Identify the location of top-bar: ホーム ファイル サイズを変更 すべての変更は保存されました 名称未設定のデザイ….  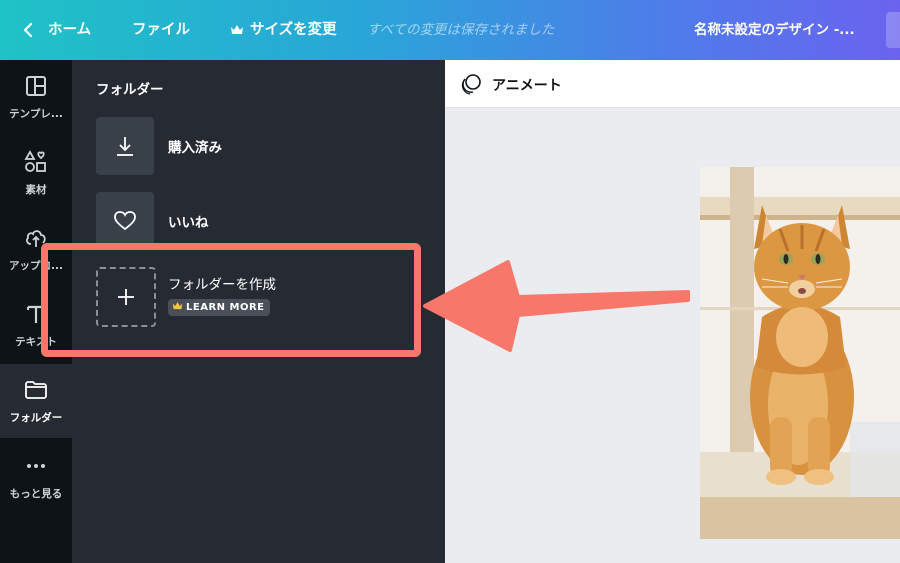
(450, 30).